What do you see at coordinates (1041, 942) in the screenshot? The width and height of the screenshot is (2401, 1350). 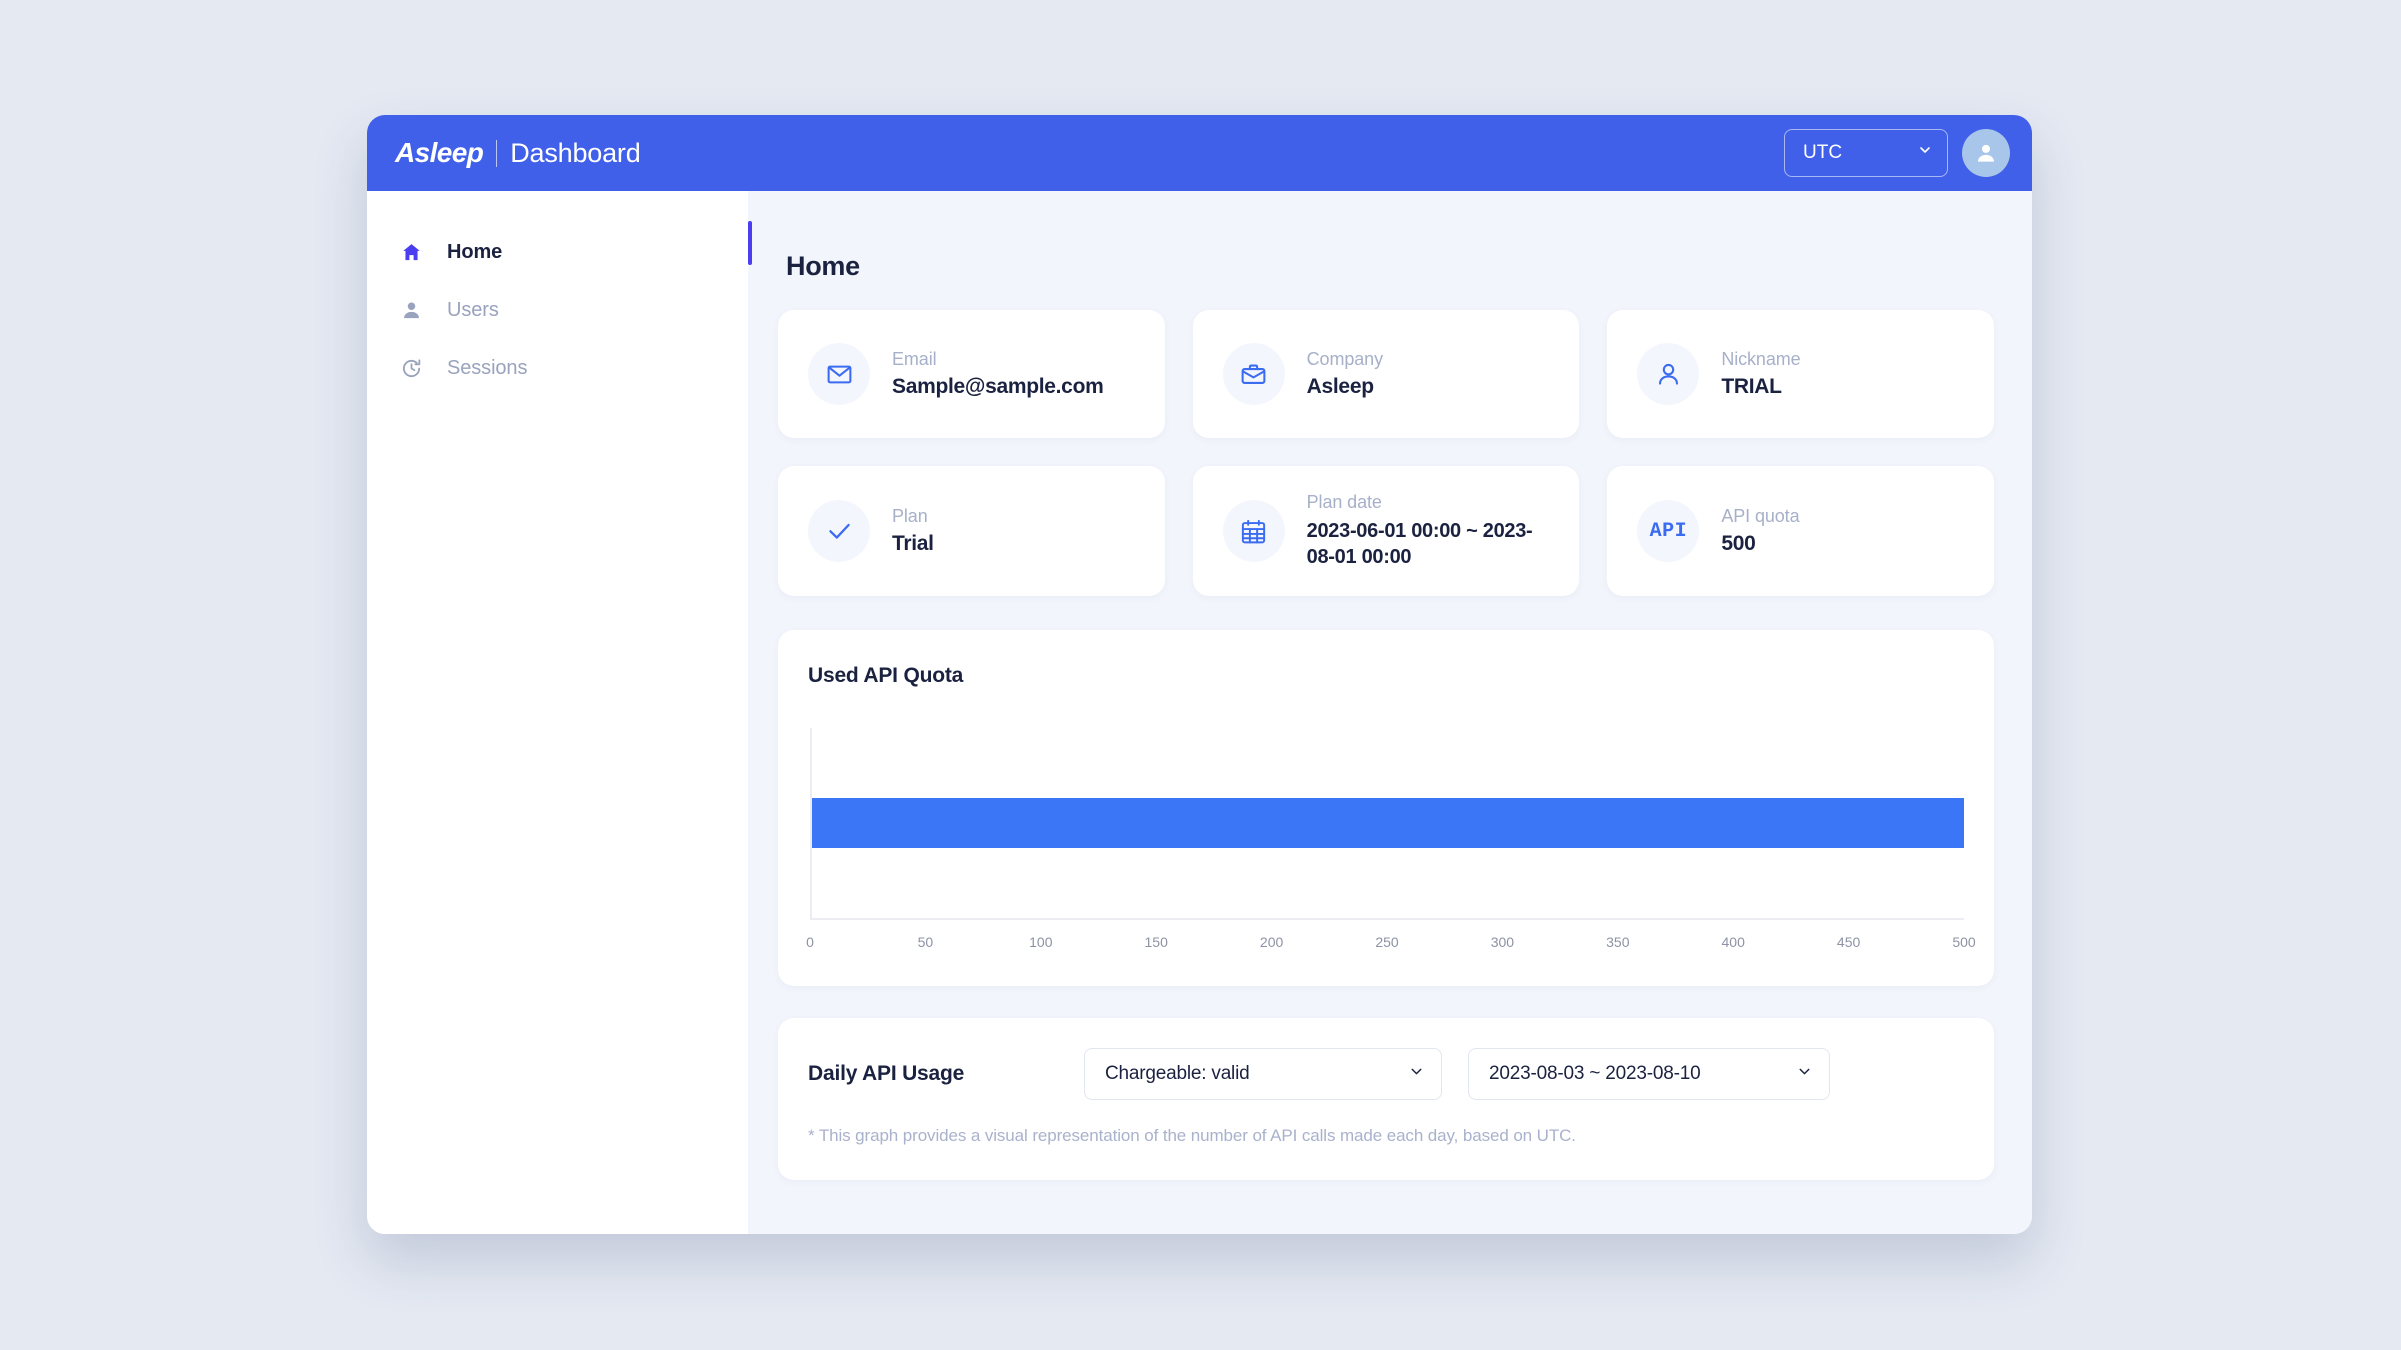 I see `chart-x-tick: 100` at bounding box center [1041, 942].